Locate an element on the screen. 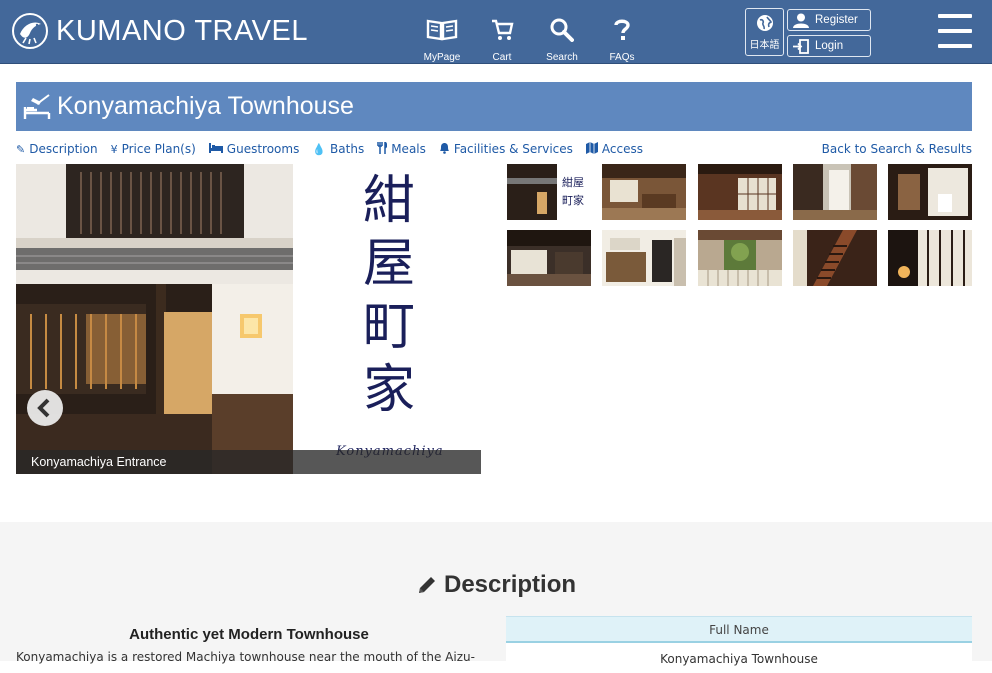 This screenshot has width=992, height=673. subnav-access: Access is located at coordinates (614, 149).